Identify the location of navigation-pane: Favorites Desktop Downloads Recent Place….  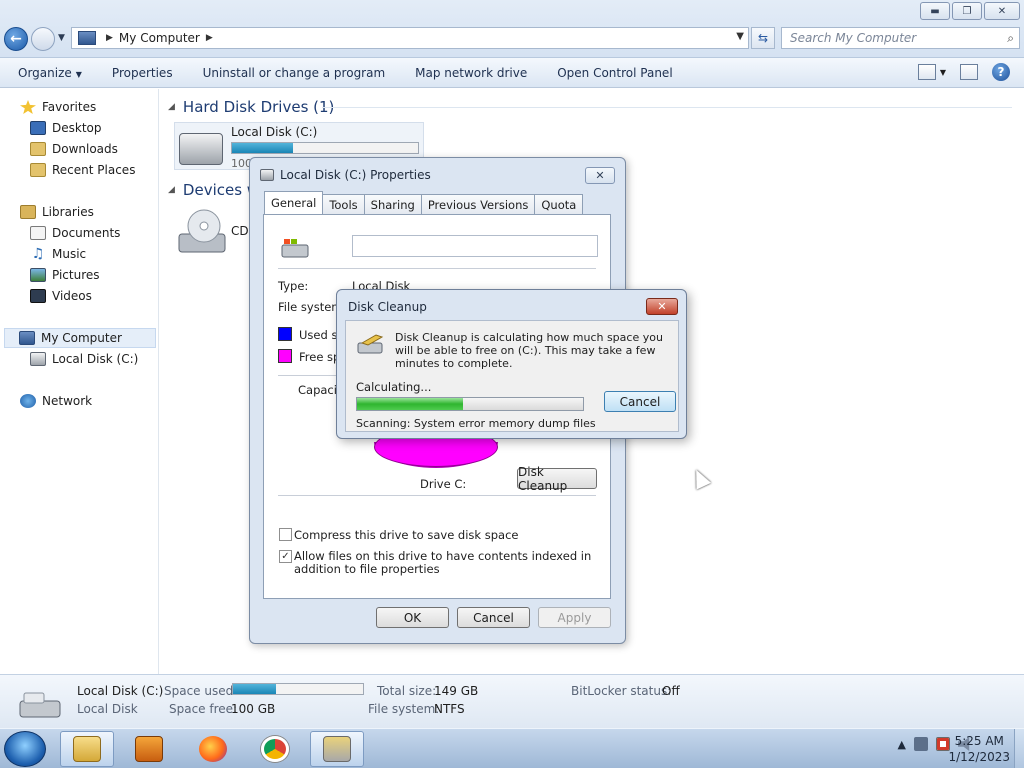
(79, 381).